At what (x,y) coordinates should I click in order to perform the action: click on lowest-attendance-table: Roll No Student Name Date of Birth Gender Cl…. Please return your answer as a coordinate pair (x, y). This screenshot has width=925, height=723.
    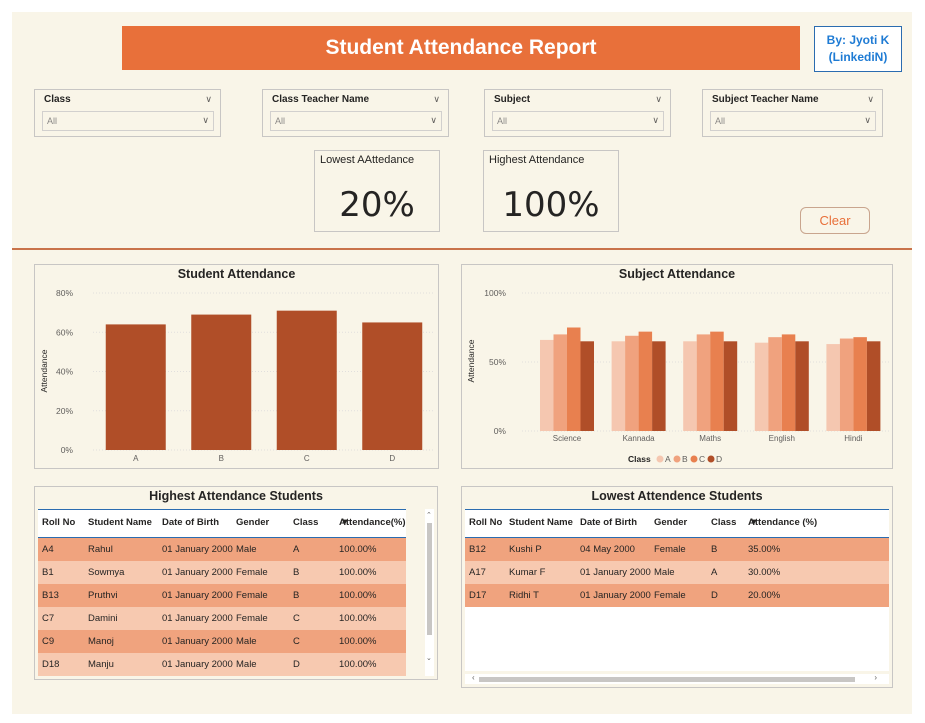
    Looking at the image, I should click on (677, 590).